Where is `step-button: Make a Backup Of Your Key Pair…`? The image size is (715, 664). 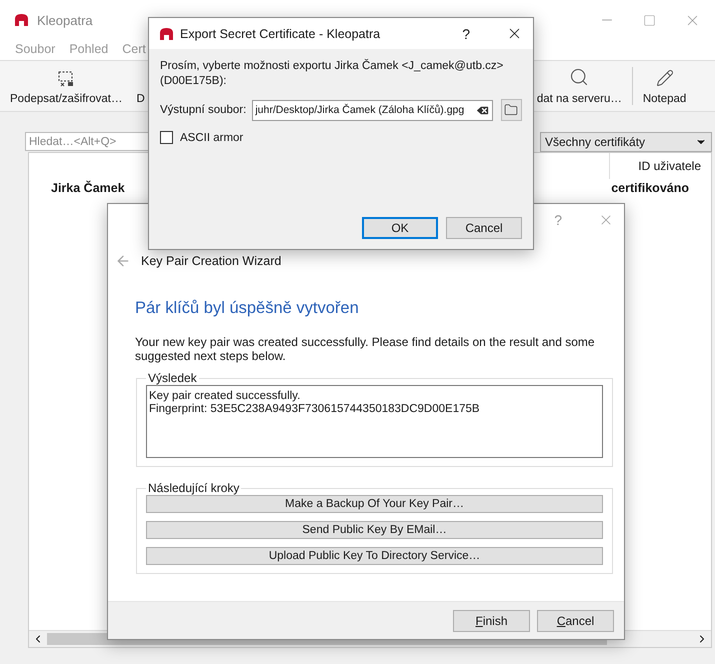 step-button: Make a Backup Of Your Key Pair… is located at coordinates (374, 504).